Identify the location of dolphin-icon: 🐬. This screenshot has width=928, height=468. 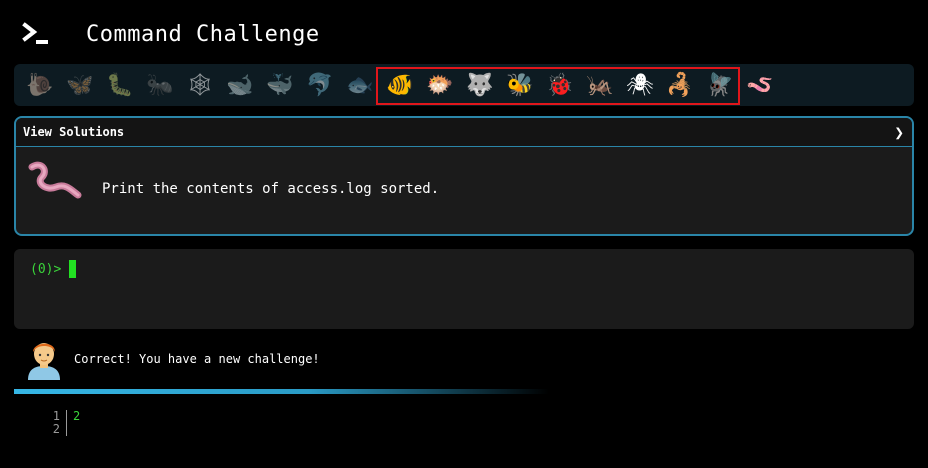
(320, 85).